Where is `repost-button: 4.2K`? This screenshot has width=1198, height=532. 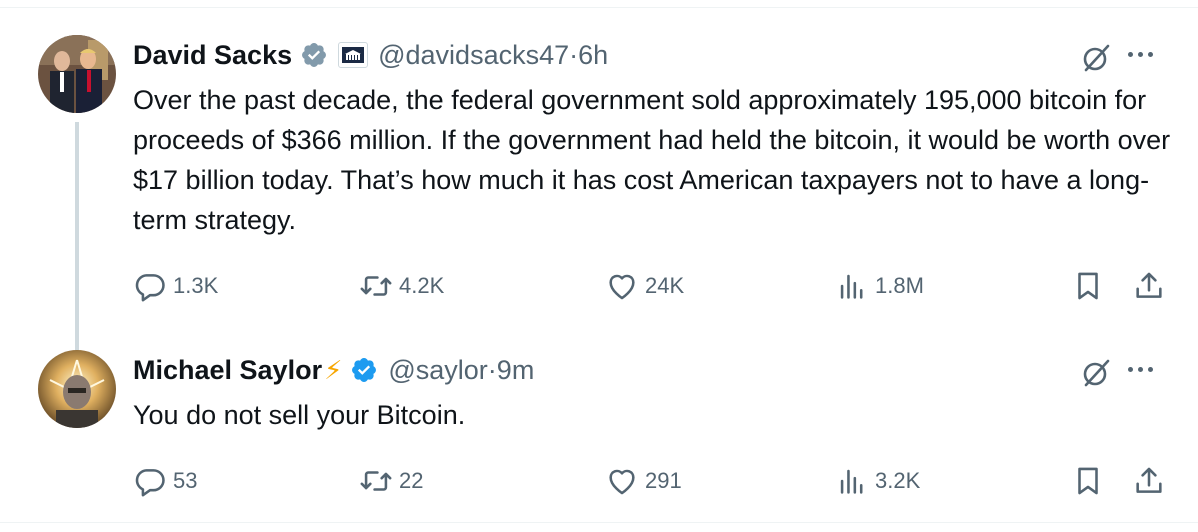
repost-button: 4.2K is located at coordinates (401, 286).